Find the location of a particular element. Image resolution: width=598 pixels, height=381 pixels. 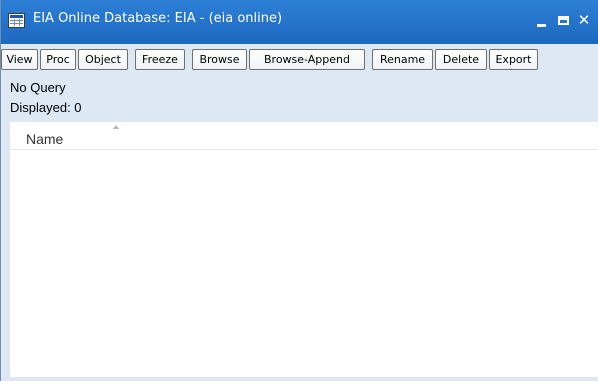

proc-button: Proc is located at coordinates (58, 59).